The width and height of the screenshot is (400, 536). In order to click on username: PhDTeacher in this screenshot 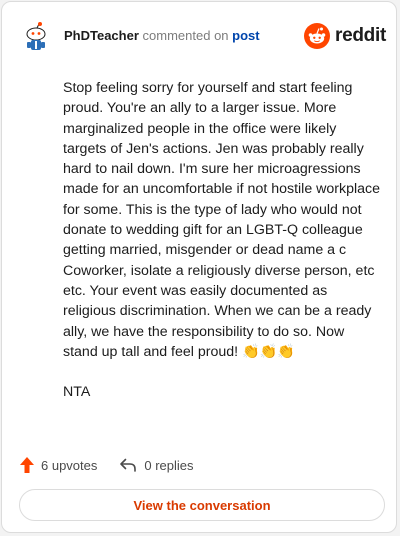, I will do `click(101, 35)`.